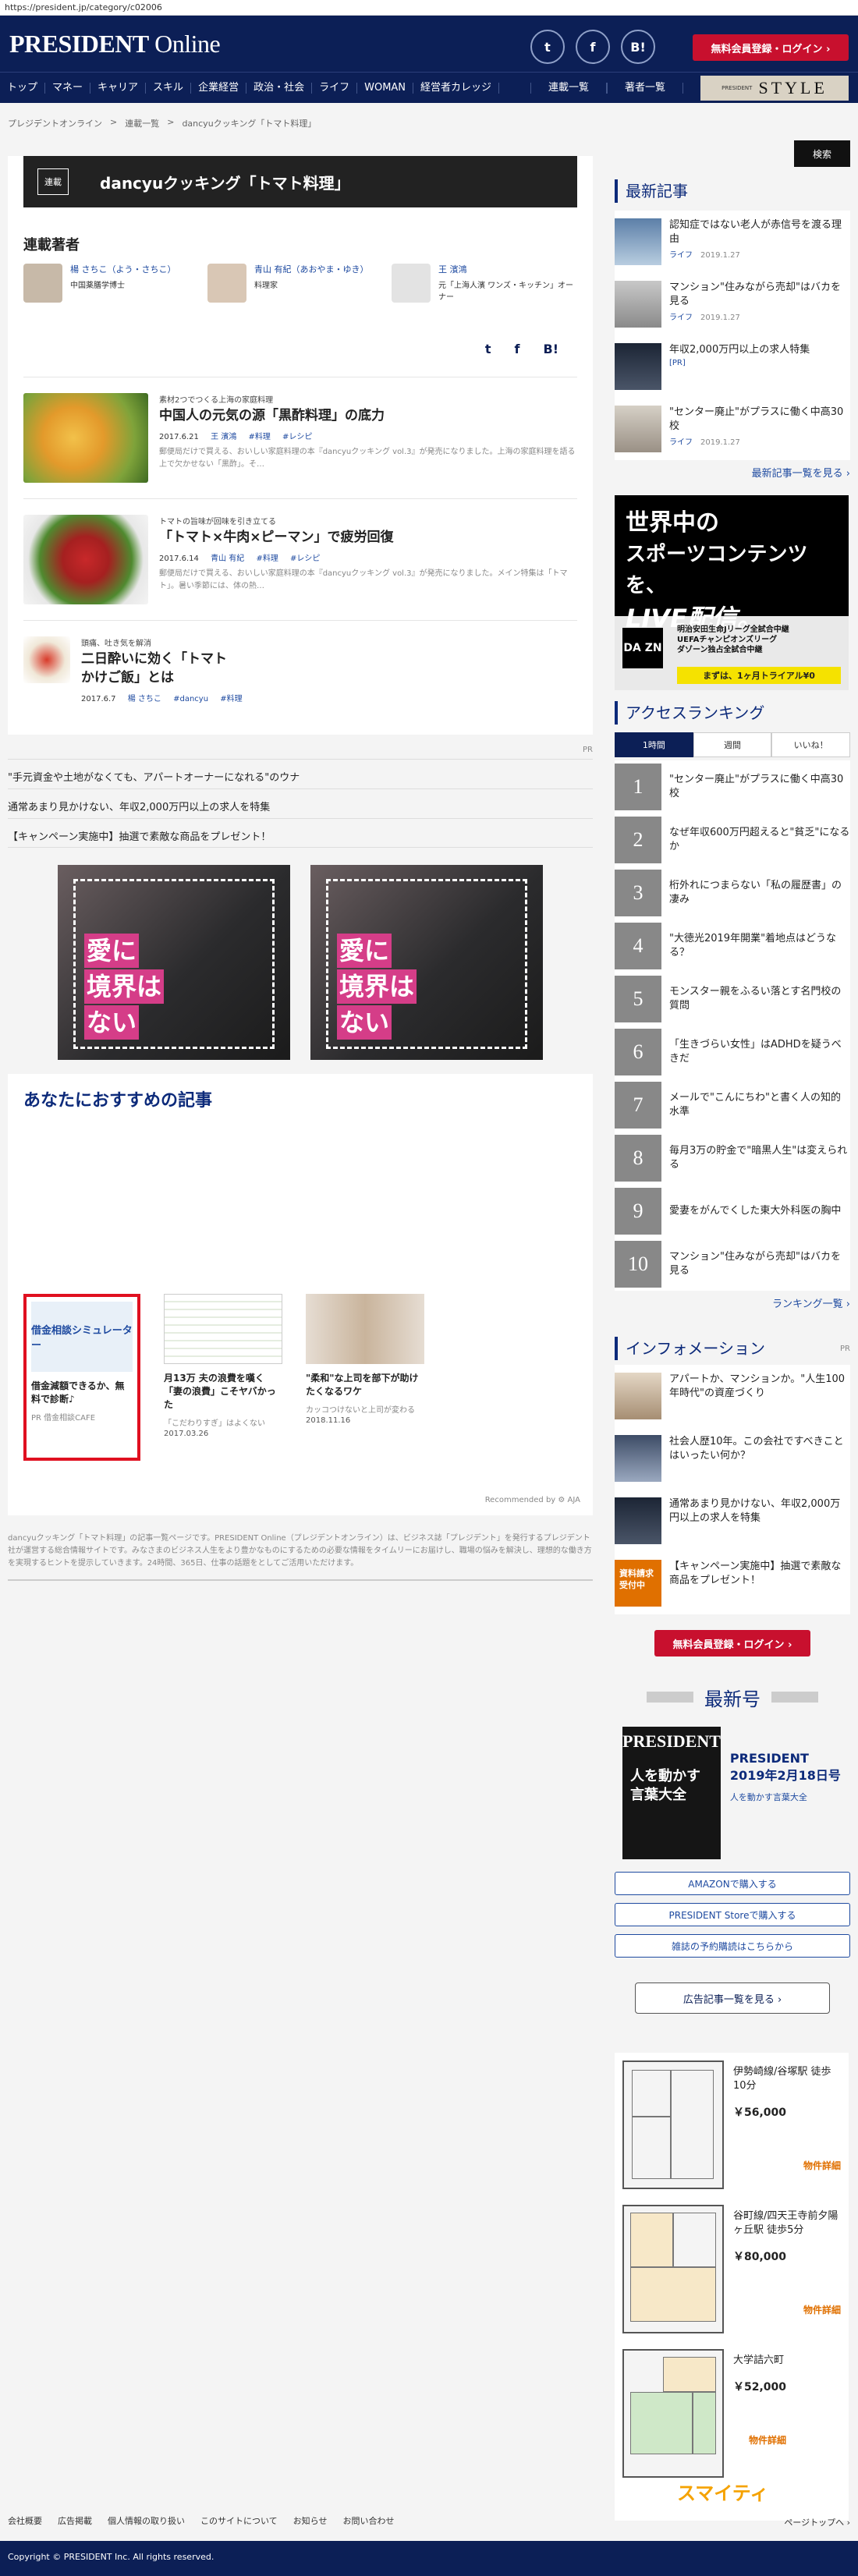 The height and width of the screenshot is (2576, 858). What do you see at coordinates (484, 283) in the screenshot?
I see `author-item: 王 濱鴻 元「上海人濱 ワンズ・キッチン」オーナー` at bounding box center [484, 283].